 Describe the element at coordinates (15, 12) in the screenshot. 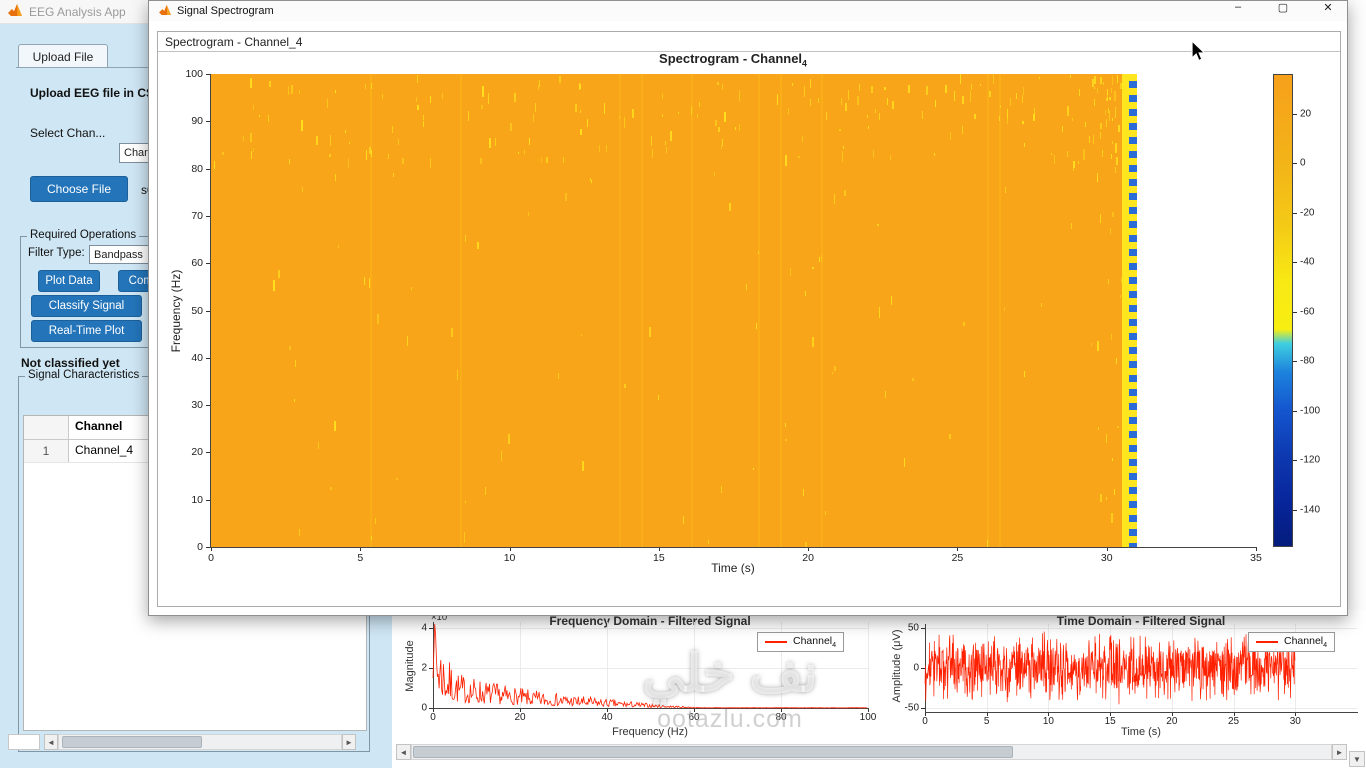

I see `matlab-app-icon` at that location.